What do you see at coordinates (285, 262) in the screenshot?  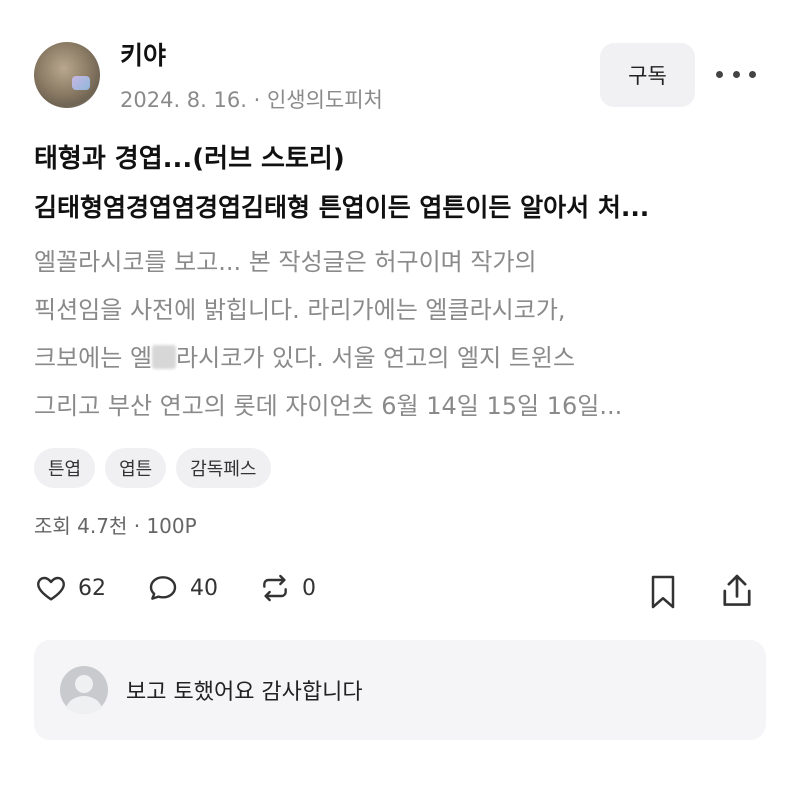 I see `body-line: 엘꼴라시코를 보고... 본 작성글은 허구이며 작가의` at bounding box center [285, 262].